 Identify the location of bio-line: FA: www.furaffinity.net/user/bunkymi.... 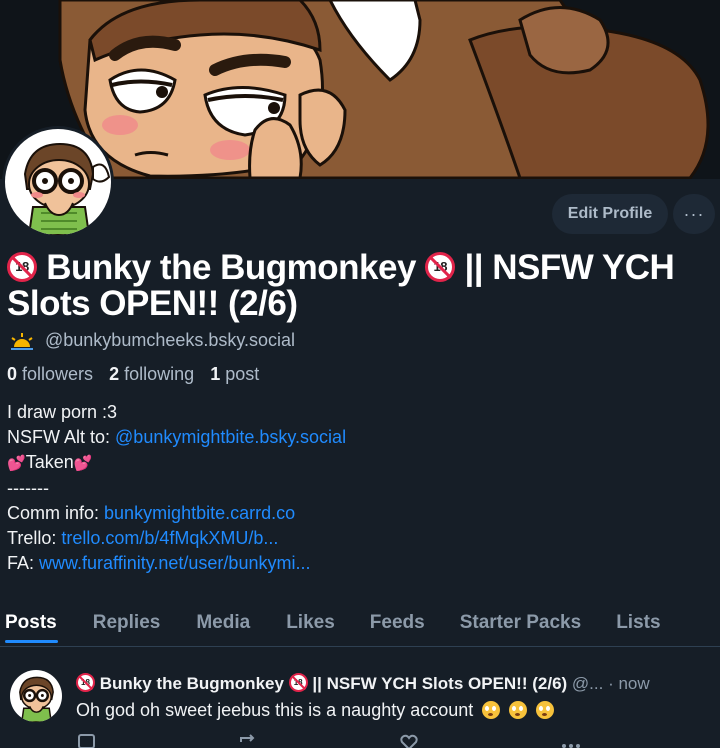
(159, 563).